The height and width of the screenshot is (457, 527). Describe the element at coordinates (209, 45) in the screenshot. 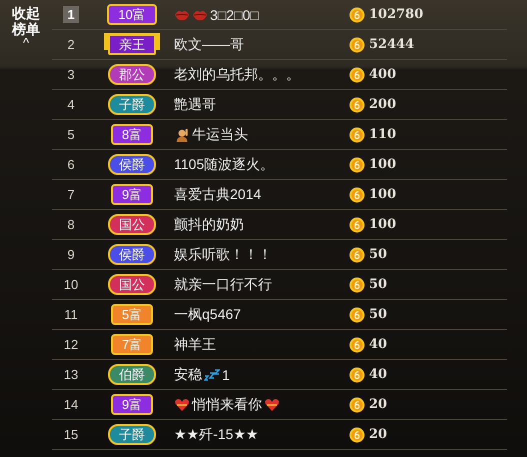

I see `user-name: 欧文——哥` at that location.